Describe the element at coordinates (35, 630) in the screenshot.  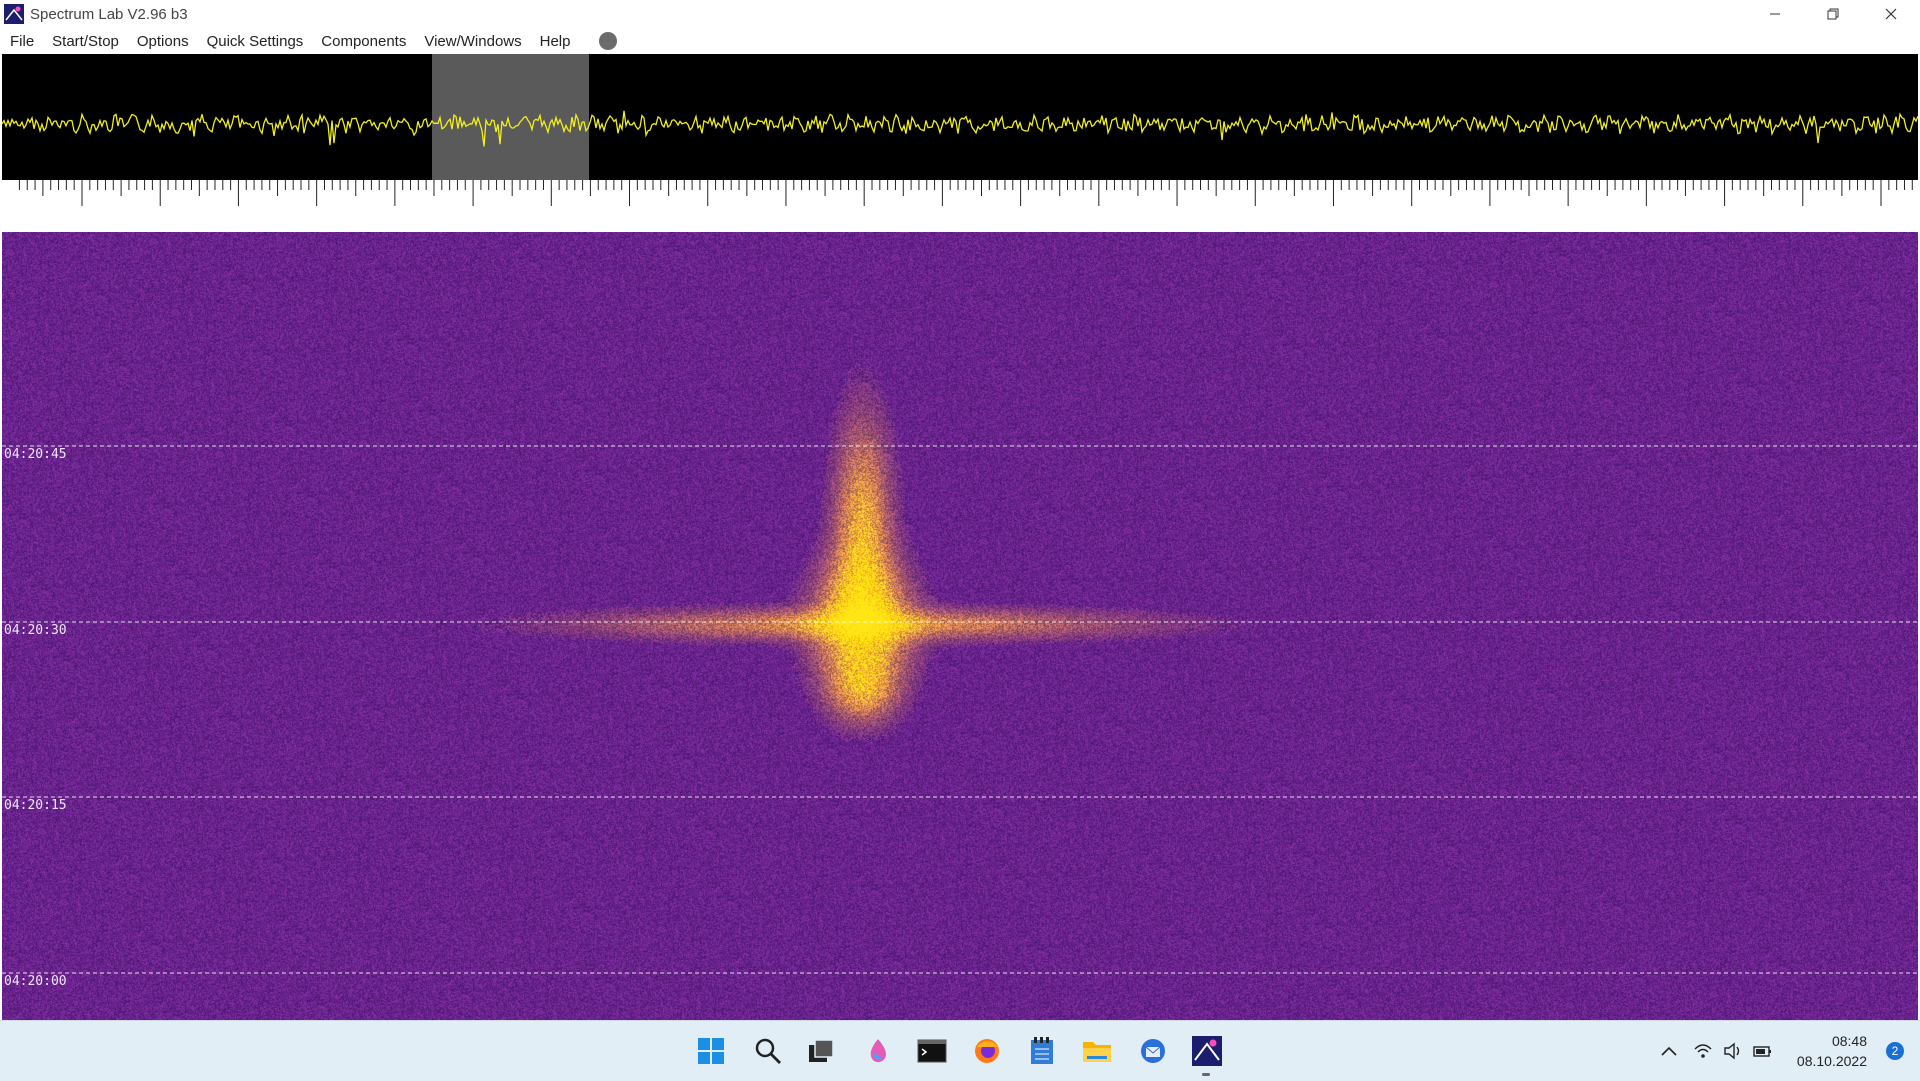
I see `time-label-2: 04:20:30` at that location.